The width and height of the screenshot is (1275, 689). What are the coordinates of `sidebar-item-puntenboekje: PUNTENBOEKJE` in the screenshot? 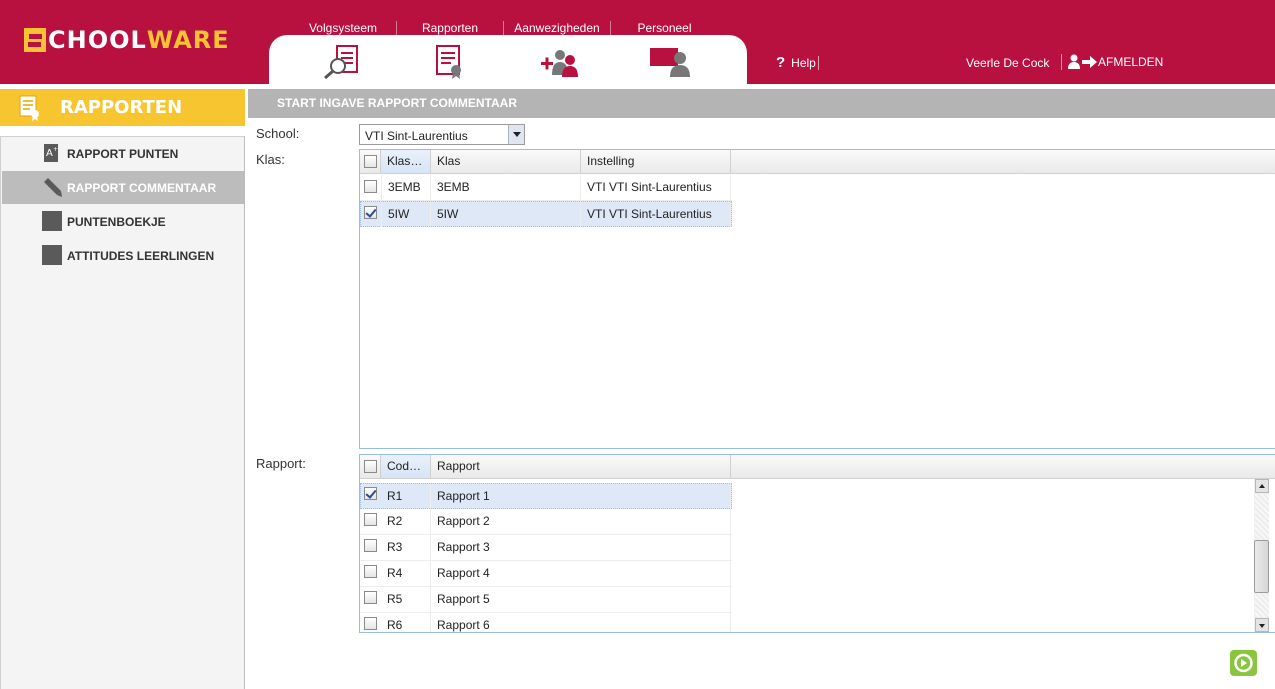 It's located at (123, 221).